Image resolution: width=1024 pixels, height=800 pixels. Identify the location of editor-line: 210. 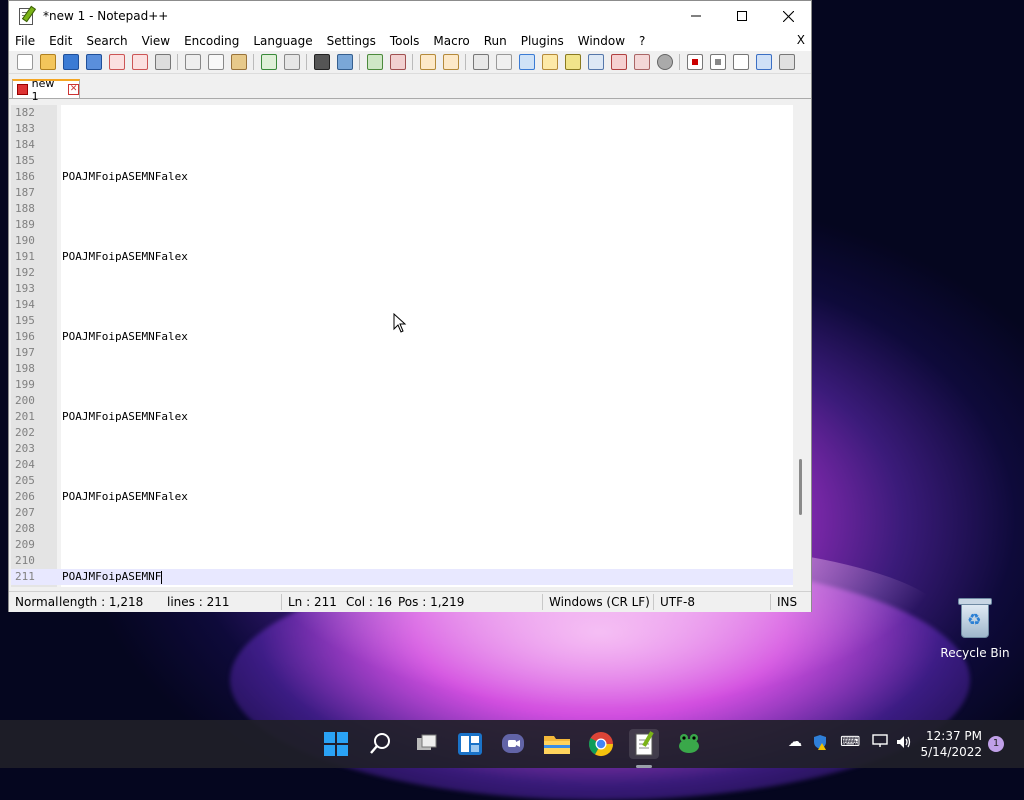
(402, 561).